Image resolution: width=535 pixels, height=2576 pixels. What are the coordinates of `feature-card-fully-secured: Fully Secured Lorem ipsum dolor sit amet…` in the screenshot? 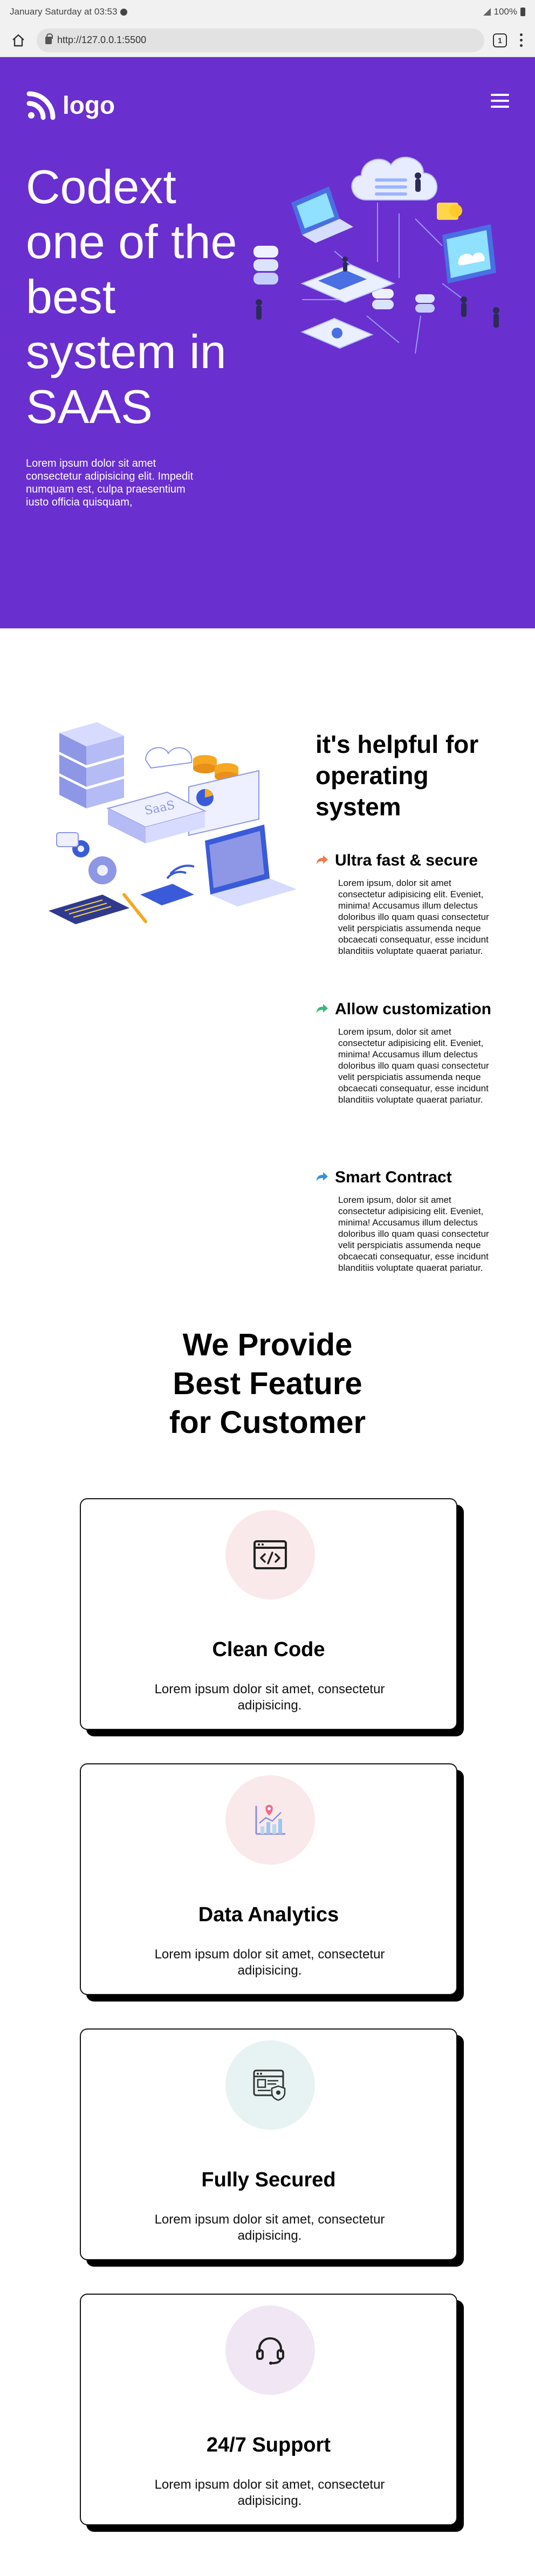 It's located at (268, 2144).